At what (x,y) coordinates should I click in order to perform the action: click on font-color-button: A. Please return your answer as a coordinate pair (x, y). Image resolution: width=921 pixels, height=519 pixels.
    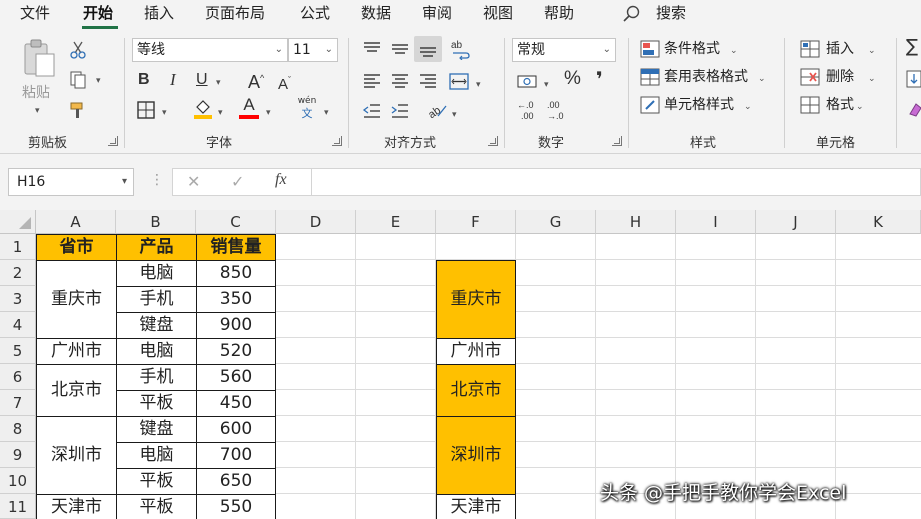
    Looking at the image, I should click on (249, 108).